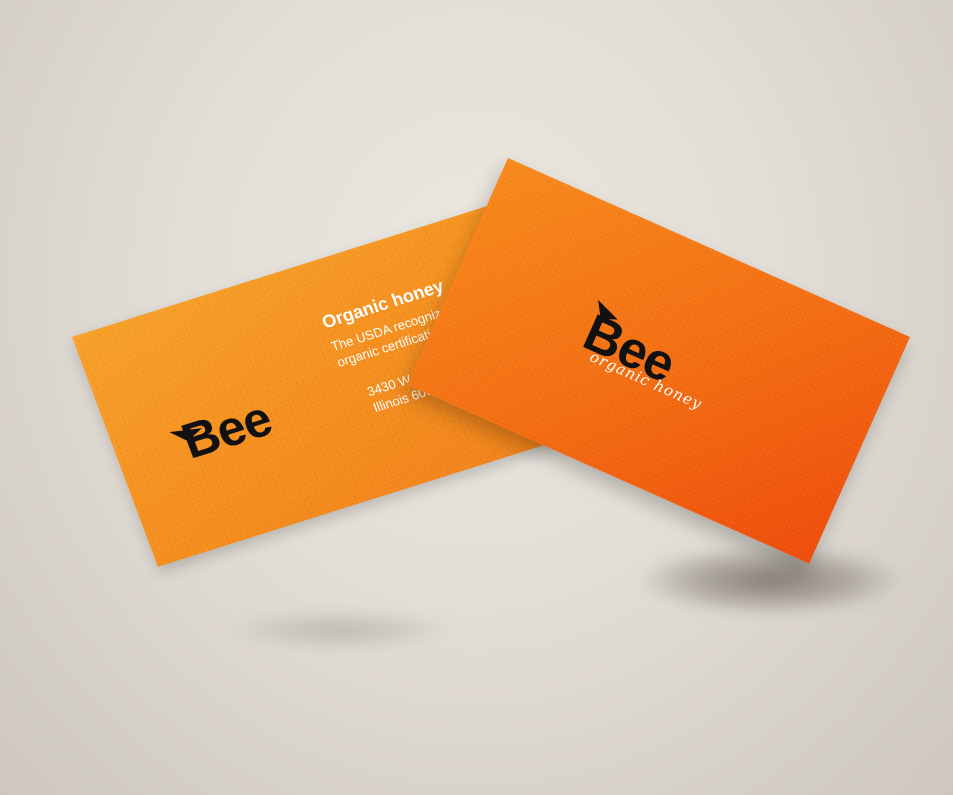 This screenshot has width=953, height=795. I want to click on bee-logo: Bee, so click(226, 430).